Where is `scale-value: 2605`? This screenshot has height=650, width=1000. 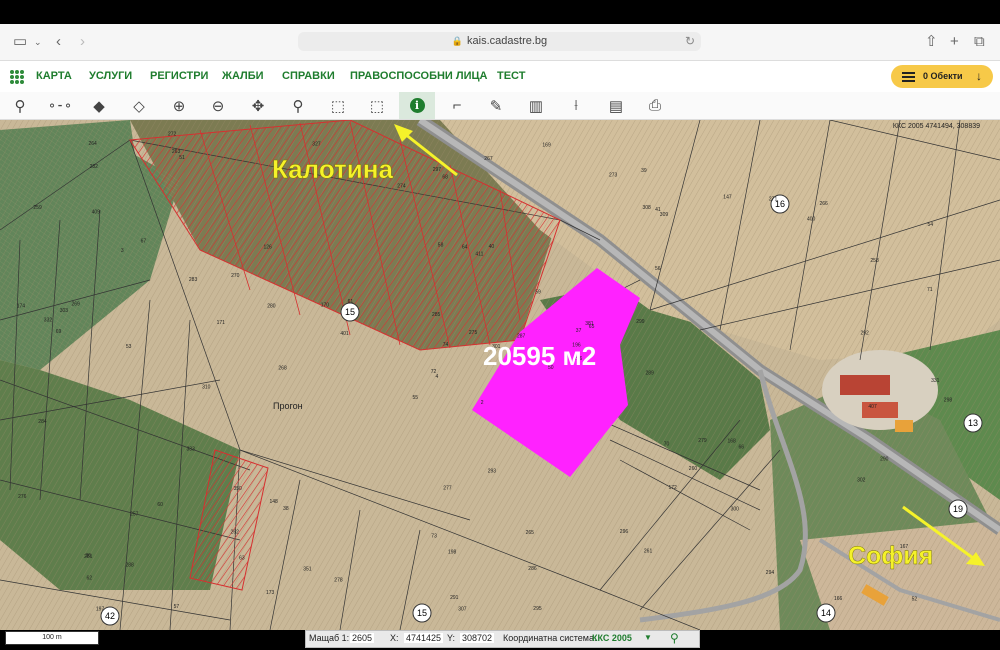 scale-value: 2605 is located at coordinates (362, 638).